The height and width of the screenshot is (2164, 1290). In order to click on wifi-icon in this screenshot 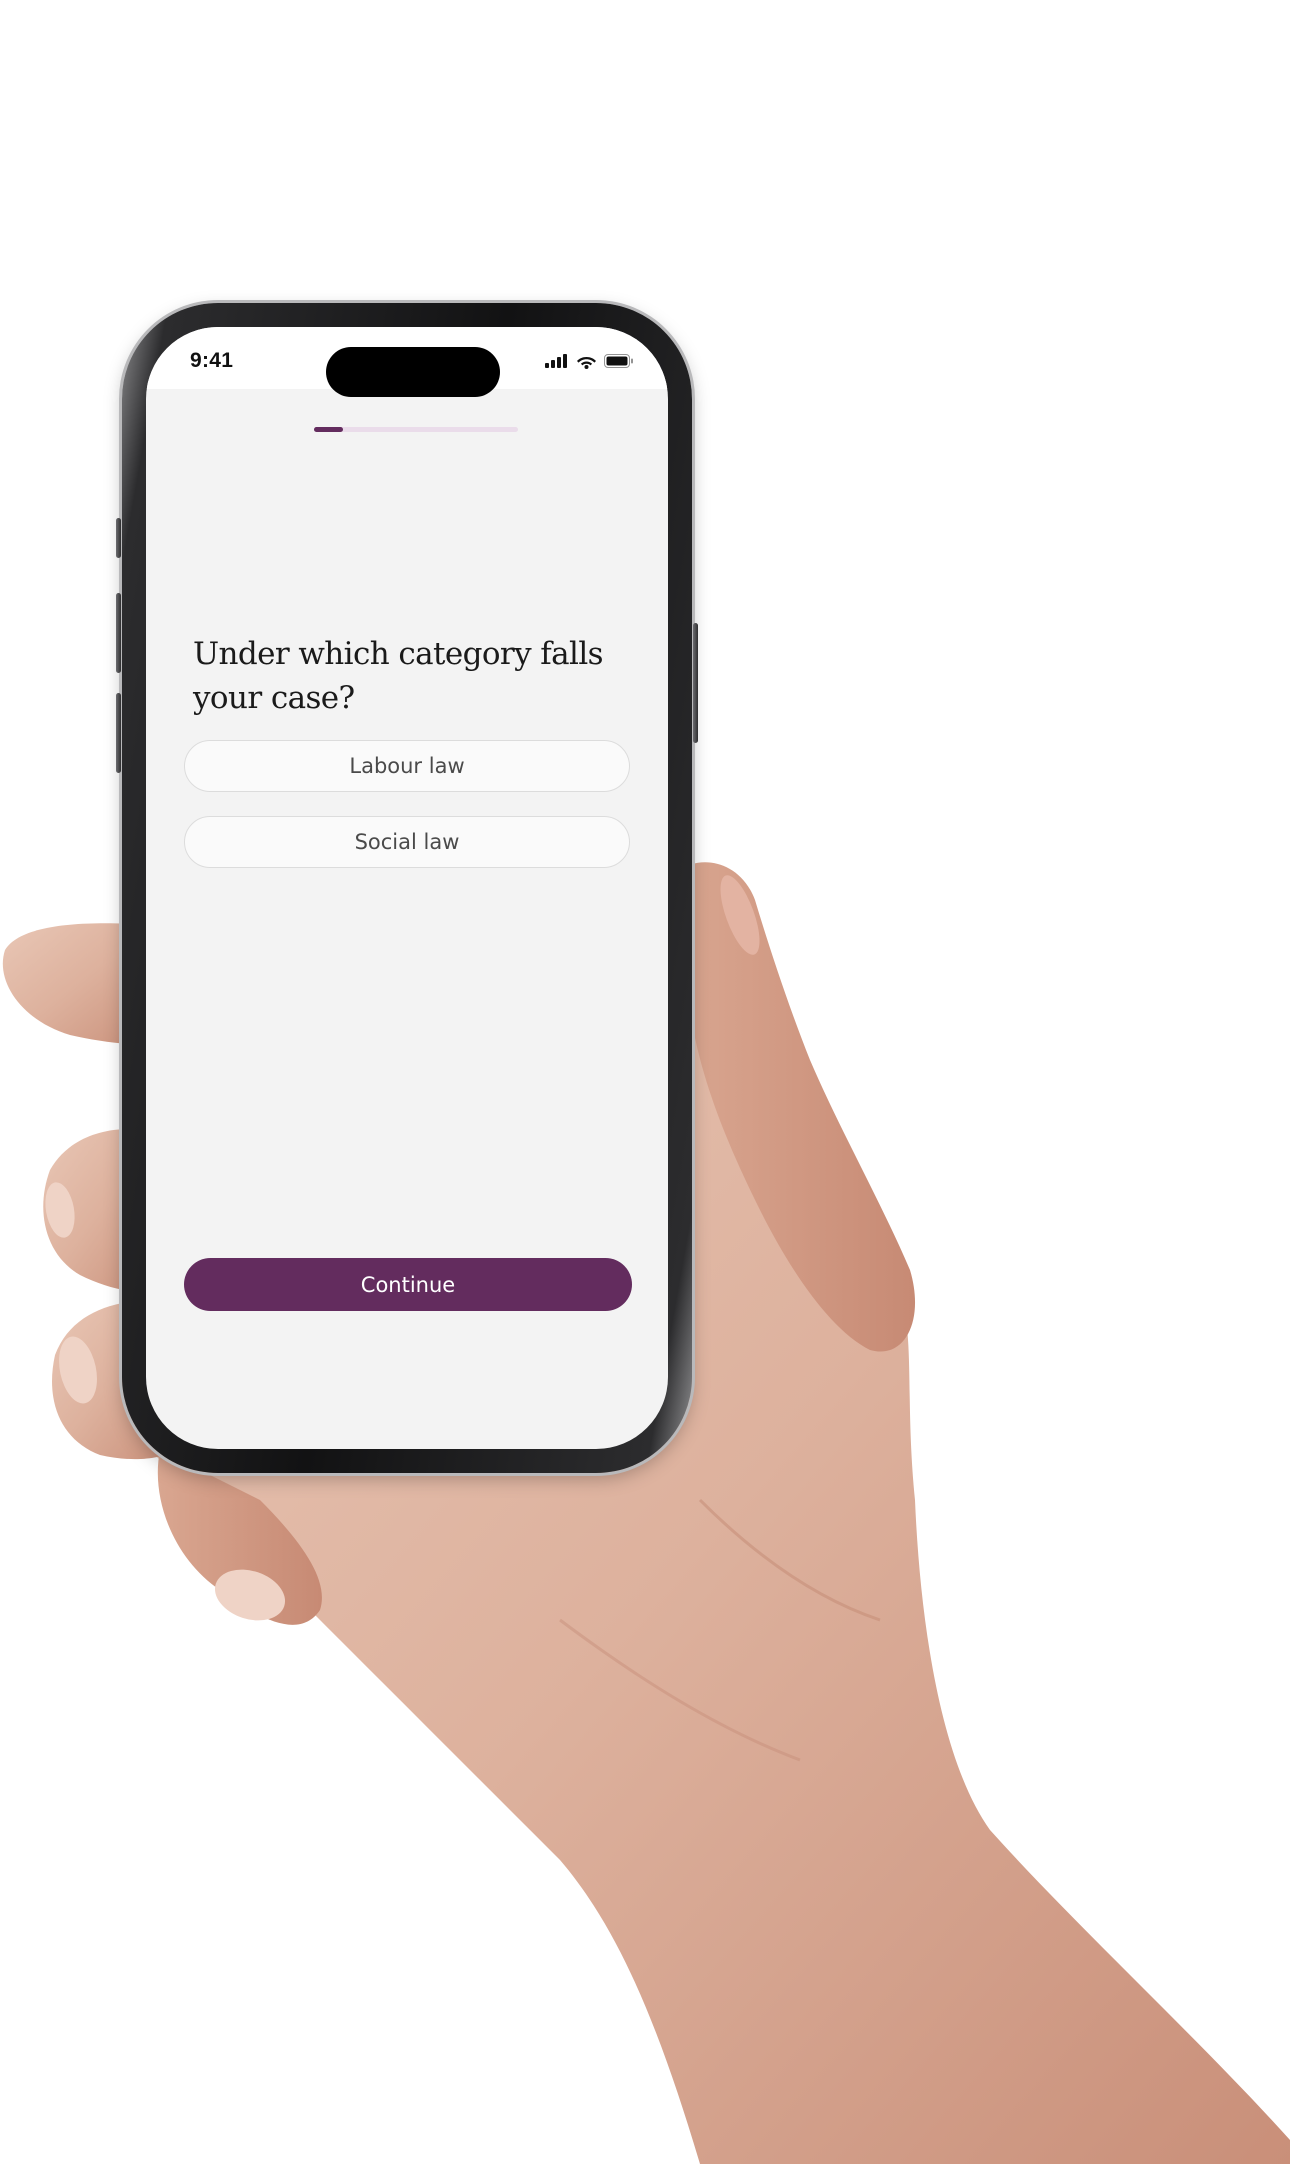, I will do `click(586, 362)`.